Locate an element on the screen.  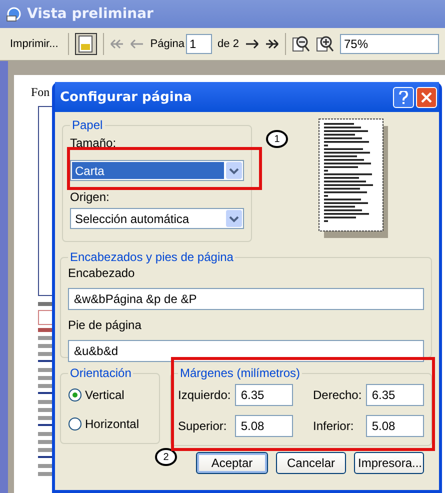
browser-icon is located at coordinates (14, 14).